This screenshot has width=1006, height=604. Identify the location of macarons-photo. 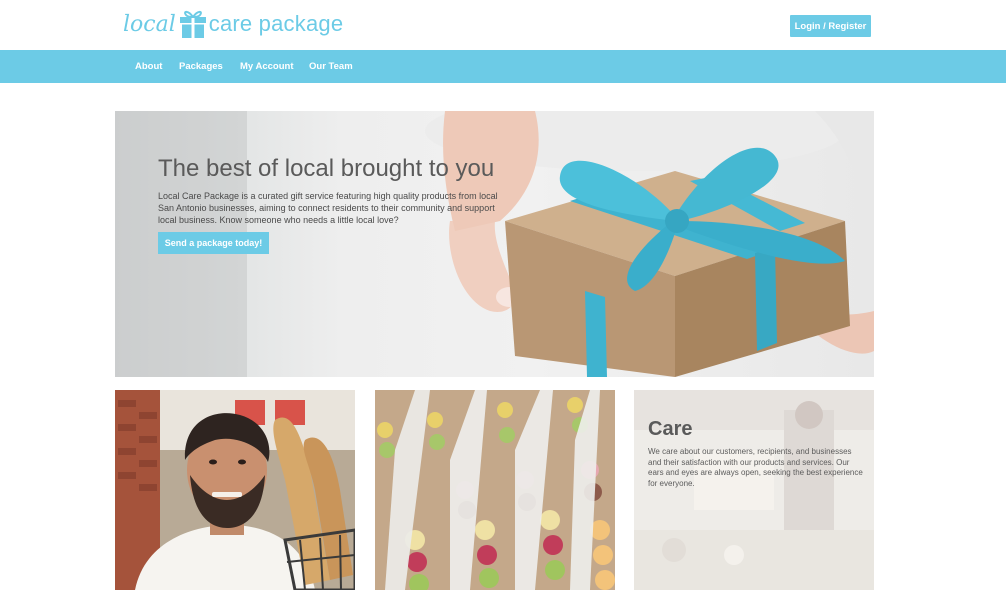
(495, 490).